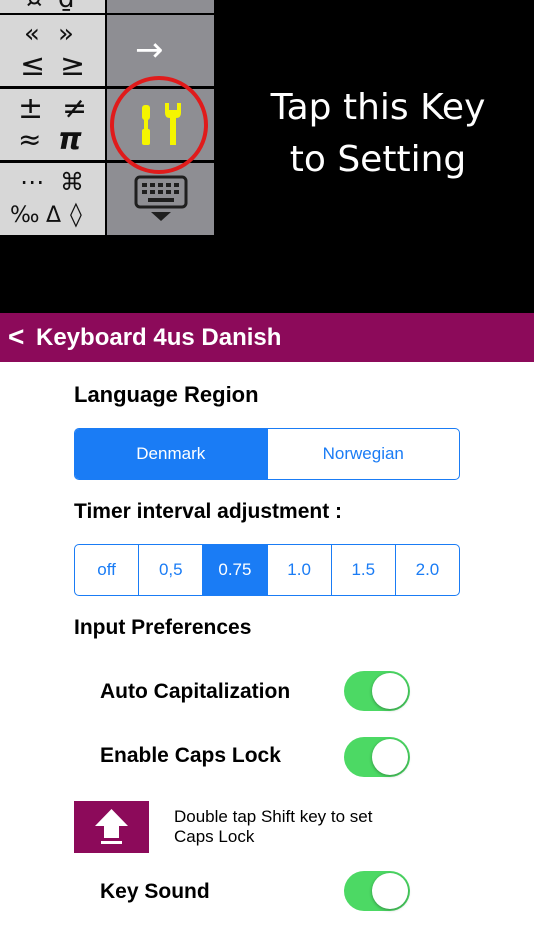  I want to click on segment-norwegian: Norwegian, so click(363, 454).